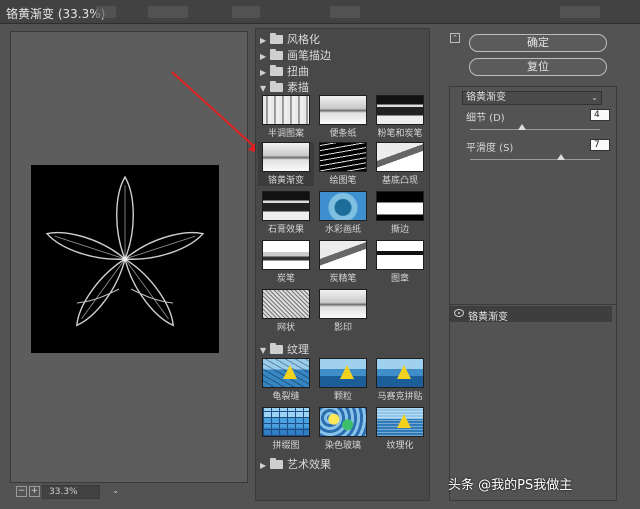 The image size is (640, 509). What do you see at coordinates (400, 164) in the screenshot?
I see `filter-bas-relief: 基底凸现` at bounding box center [400, 164].